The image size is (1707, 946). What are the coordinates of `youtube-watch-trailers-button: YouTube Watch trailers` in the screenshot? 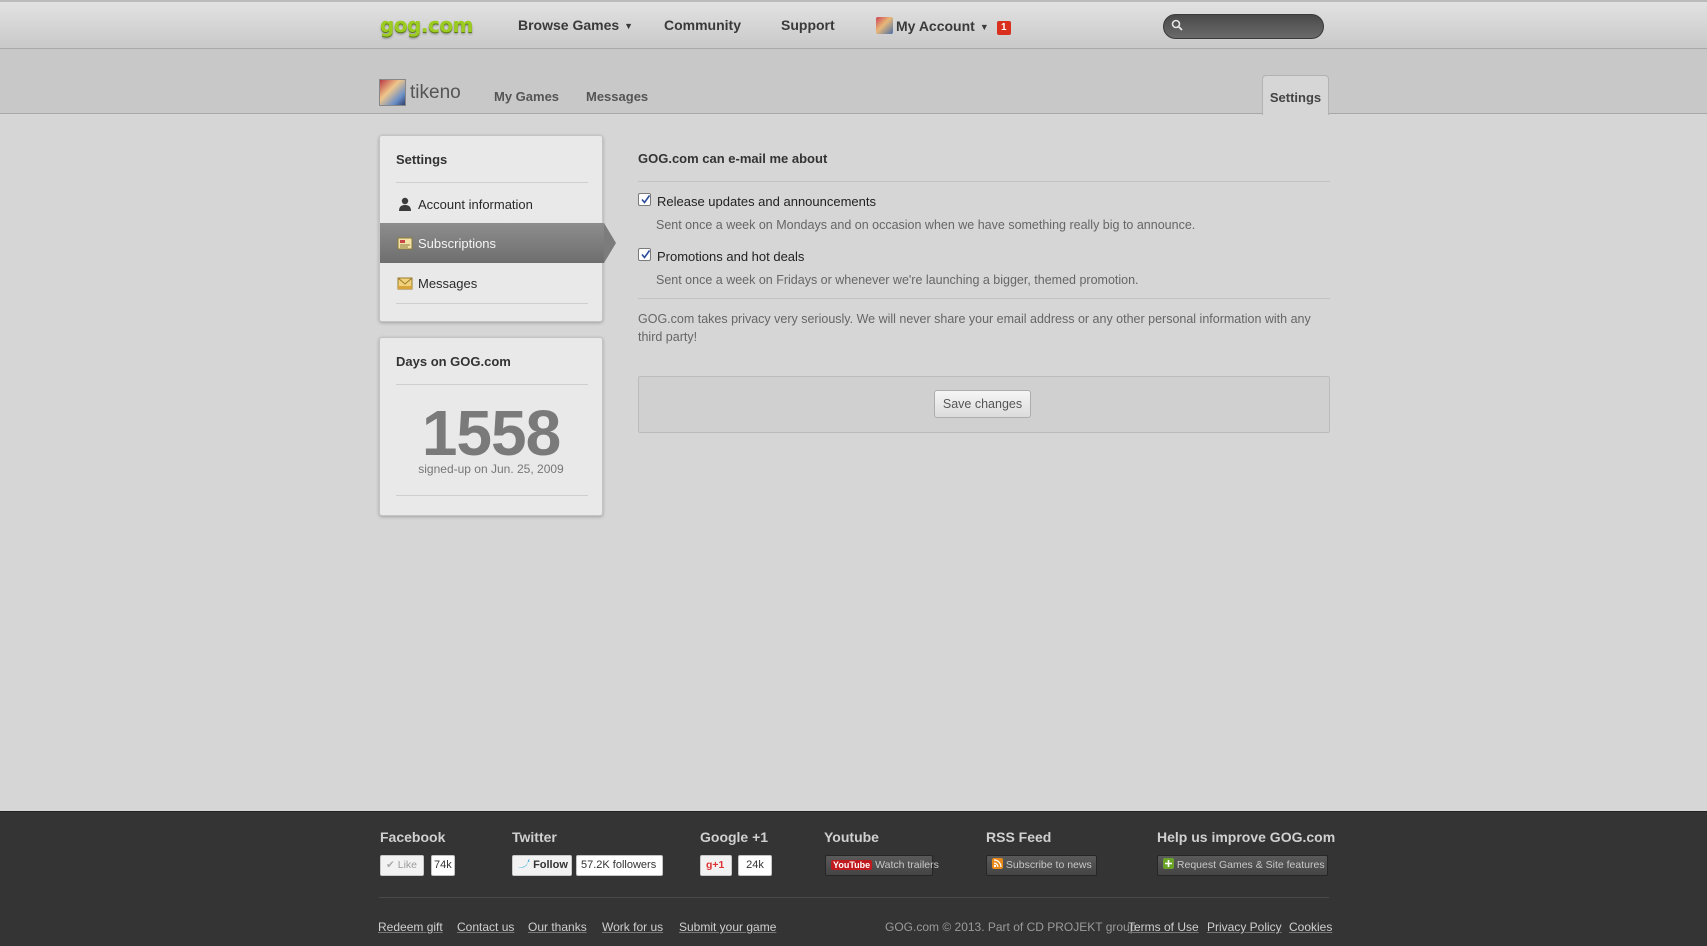 It's located at (882, 865).